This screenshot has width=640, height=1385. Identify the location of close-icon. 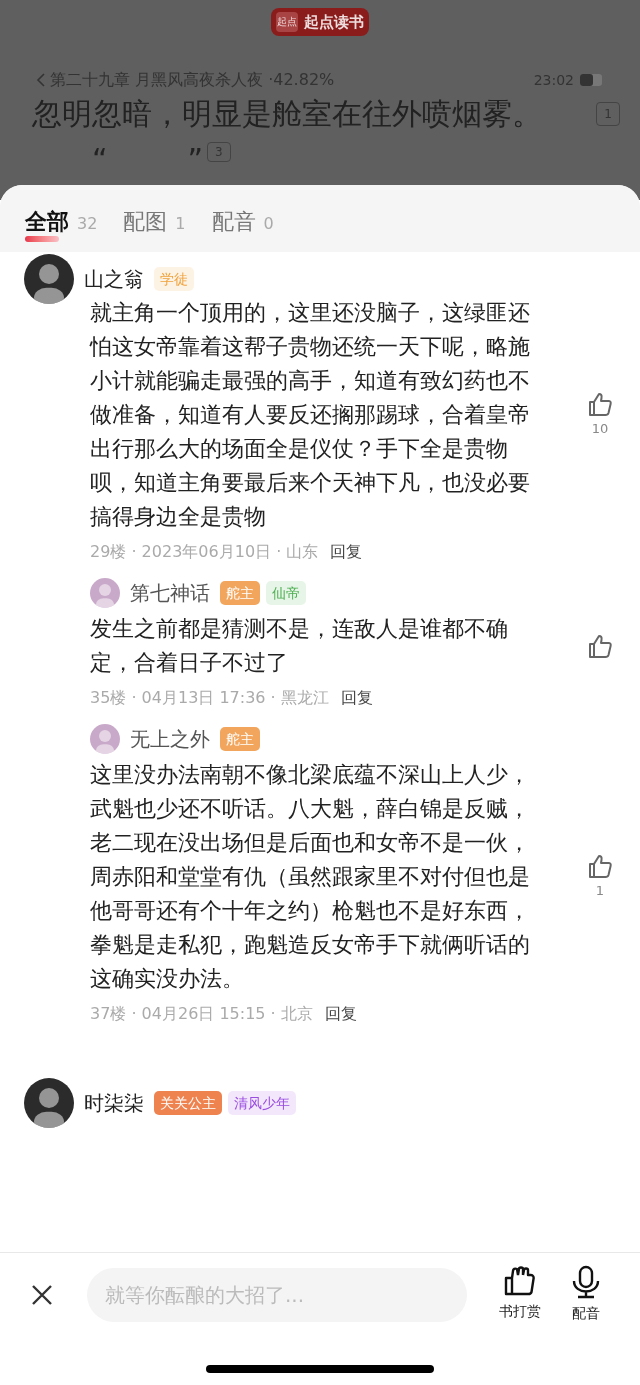
(42, 1294).